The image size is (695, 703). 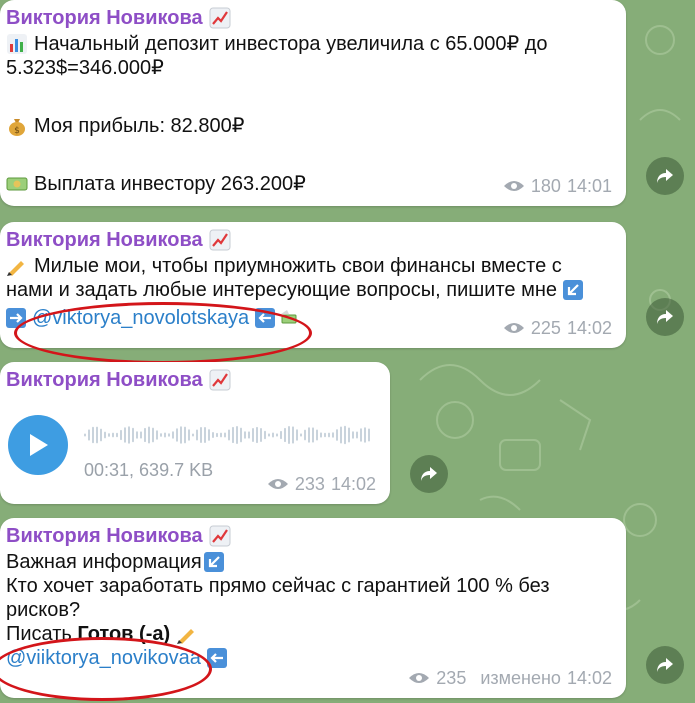 I want to click on message-text: 5.323$=346.000₽, so click(x=85, y=68).